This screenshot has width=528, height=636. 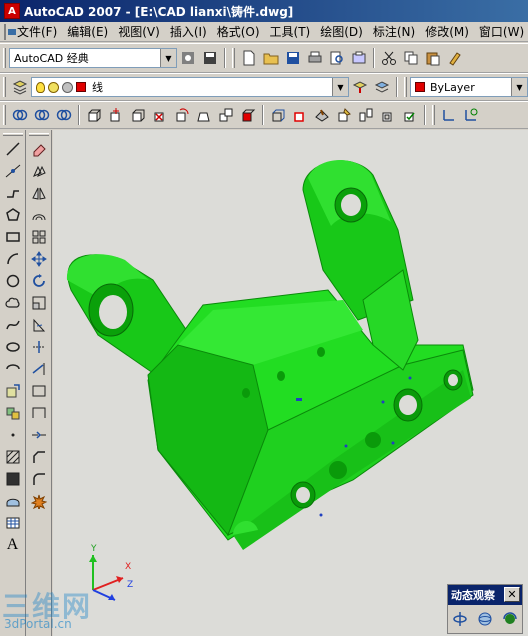 What do you see at coordinates (389, 58) in the screenshot?
I see `cut-icon` at bounding box center [389, 58].